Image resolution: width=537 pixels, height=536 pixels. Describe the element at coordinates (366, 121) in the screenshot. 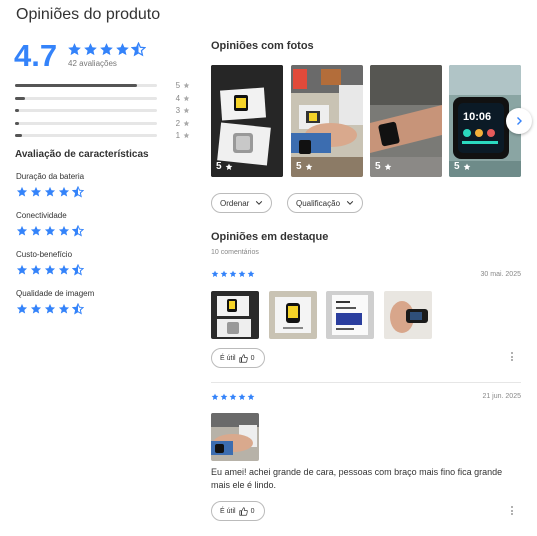

I see `photo-carousel: 5 5 5 10:06 5` at that location.